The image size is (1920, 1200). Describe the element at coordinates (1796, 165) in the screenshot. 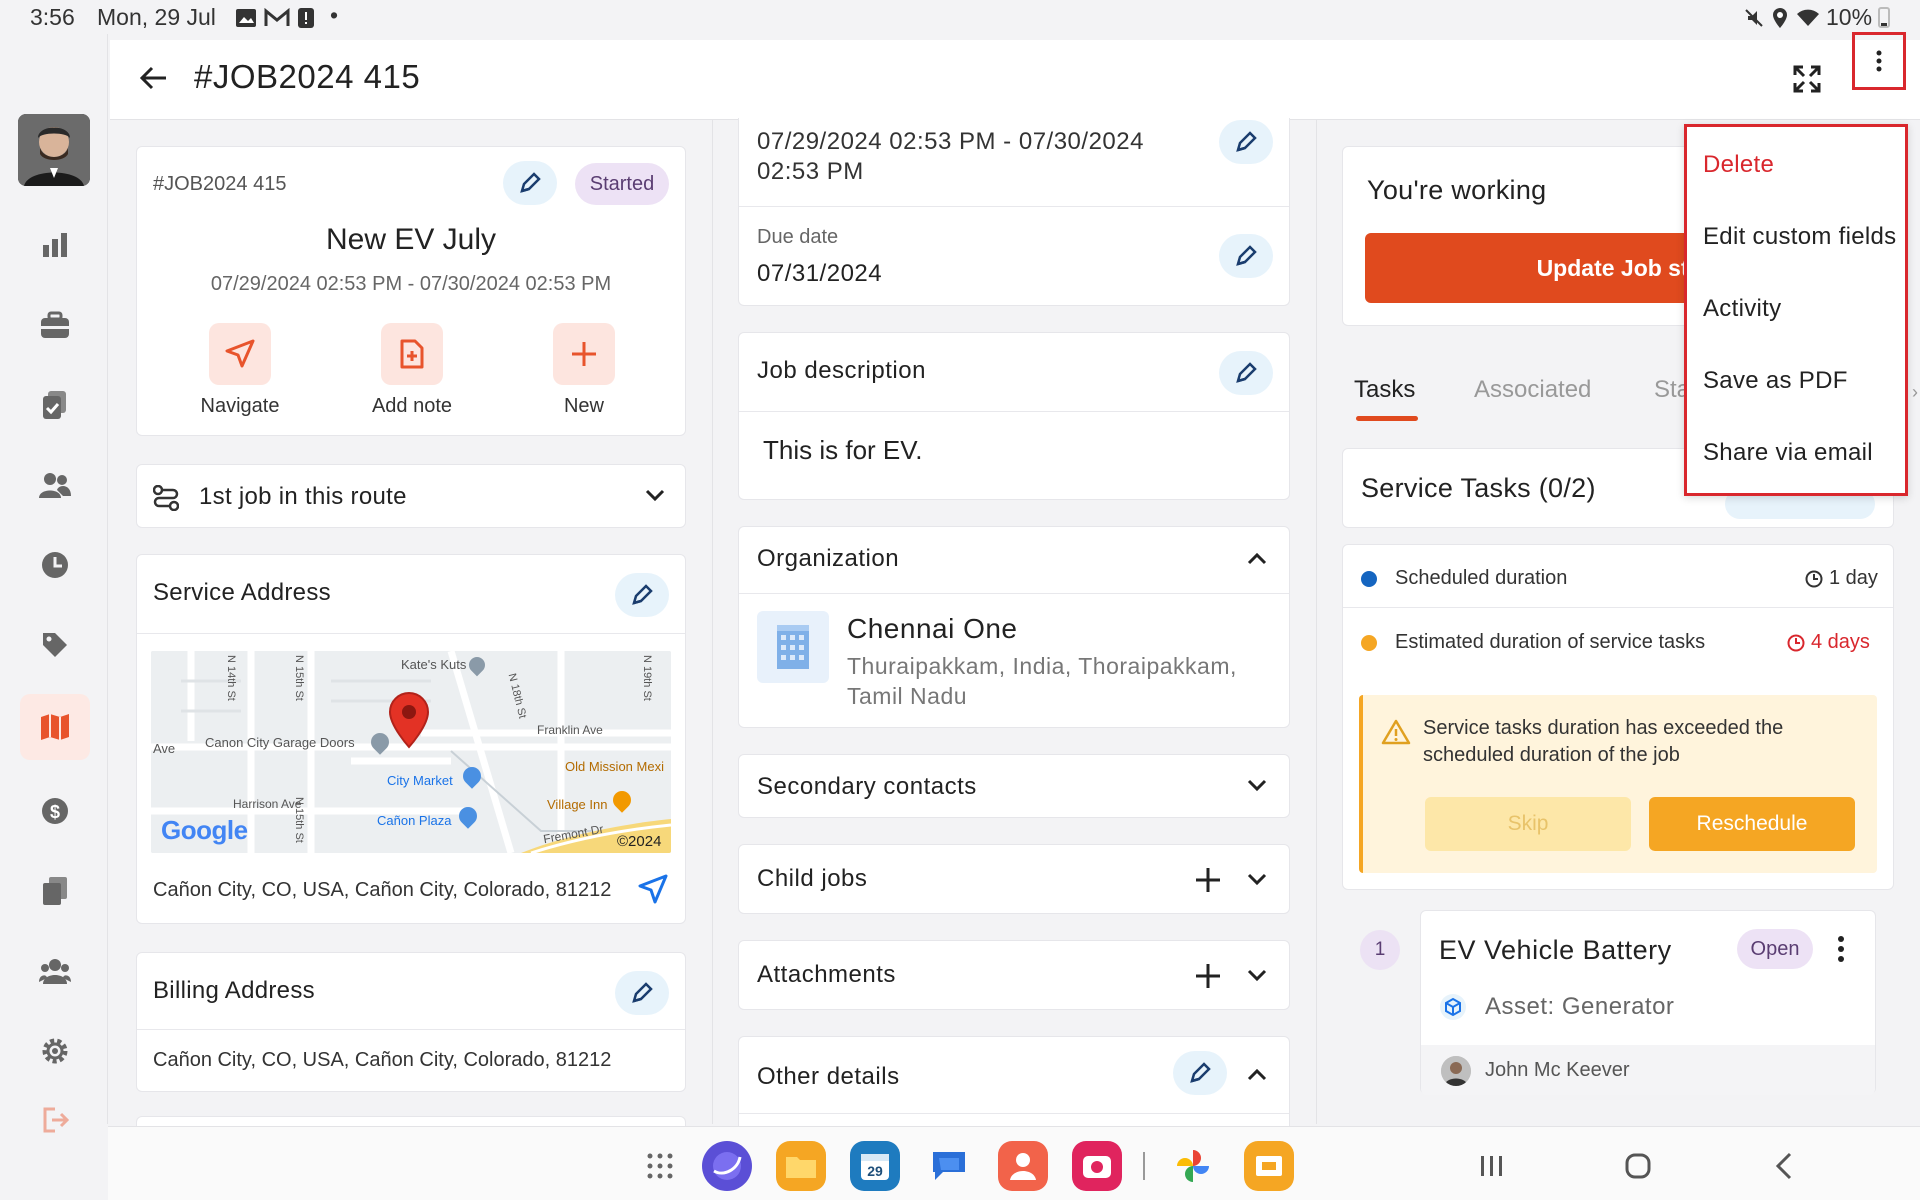

I see `menu-delete: Delete` at that location.